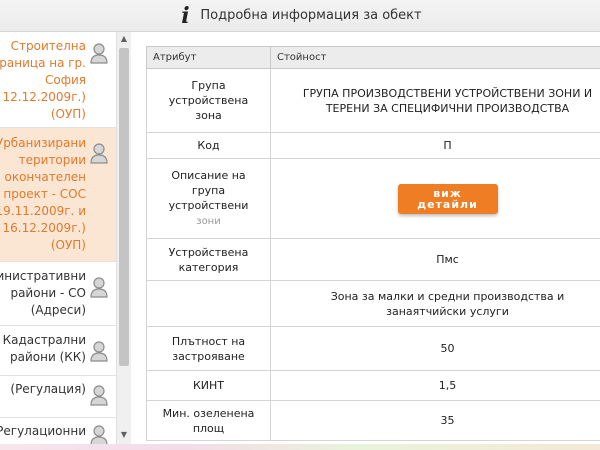  What do you see at coordinates (208, 221) in the screenshot?
I see `attribute-note: зони` at bounding box center [208, 221].